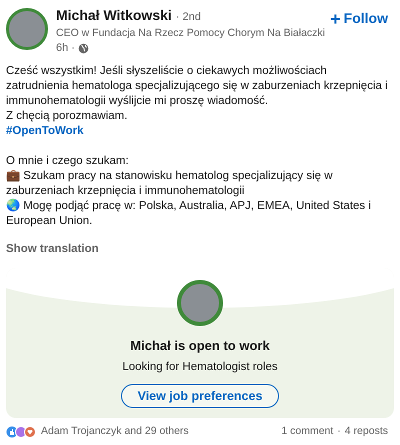  I want to click on card-subtitle: Looking for Hematologist roles, so click(200, 367).